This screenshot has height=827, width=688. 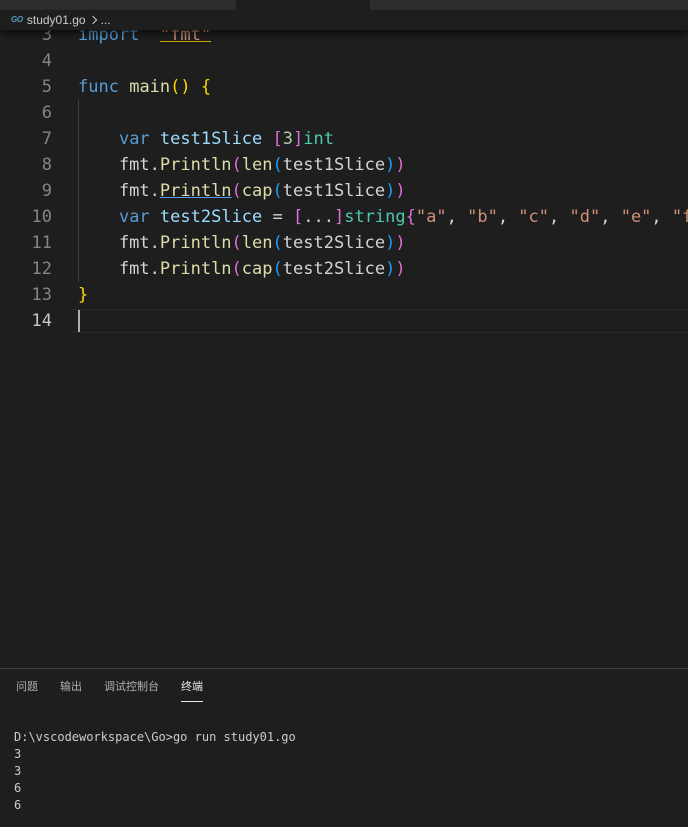 What do you see at coordinates (211, 139) in the screenshot?
I see `code-token: test1Slice` at bounding box center [211, 139].